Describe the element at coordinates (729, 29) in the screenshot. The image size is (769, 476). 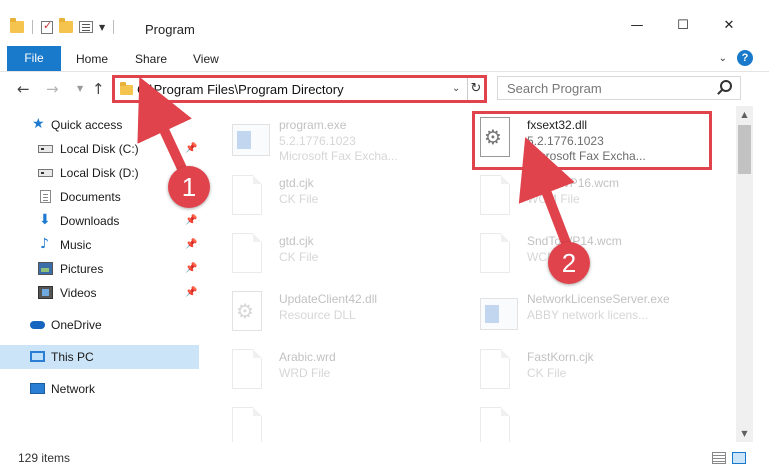
I see `close-button: ✕` at that location.